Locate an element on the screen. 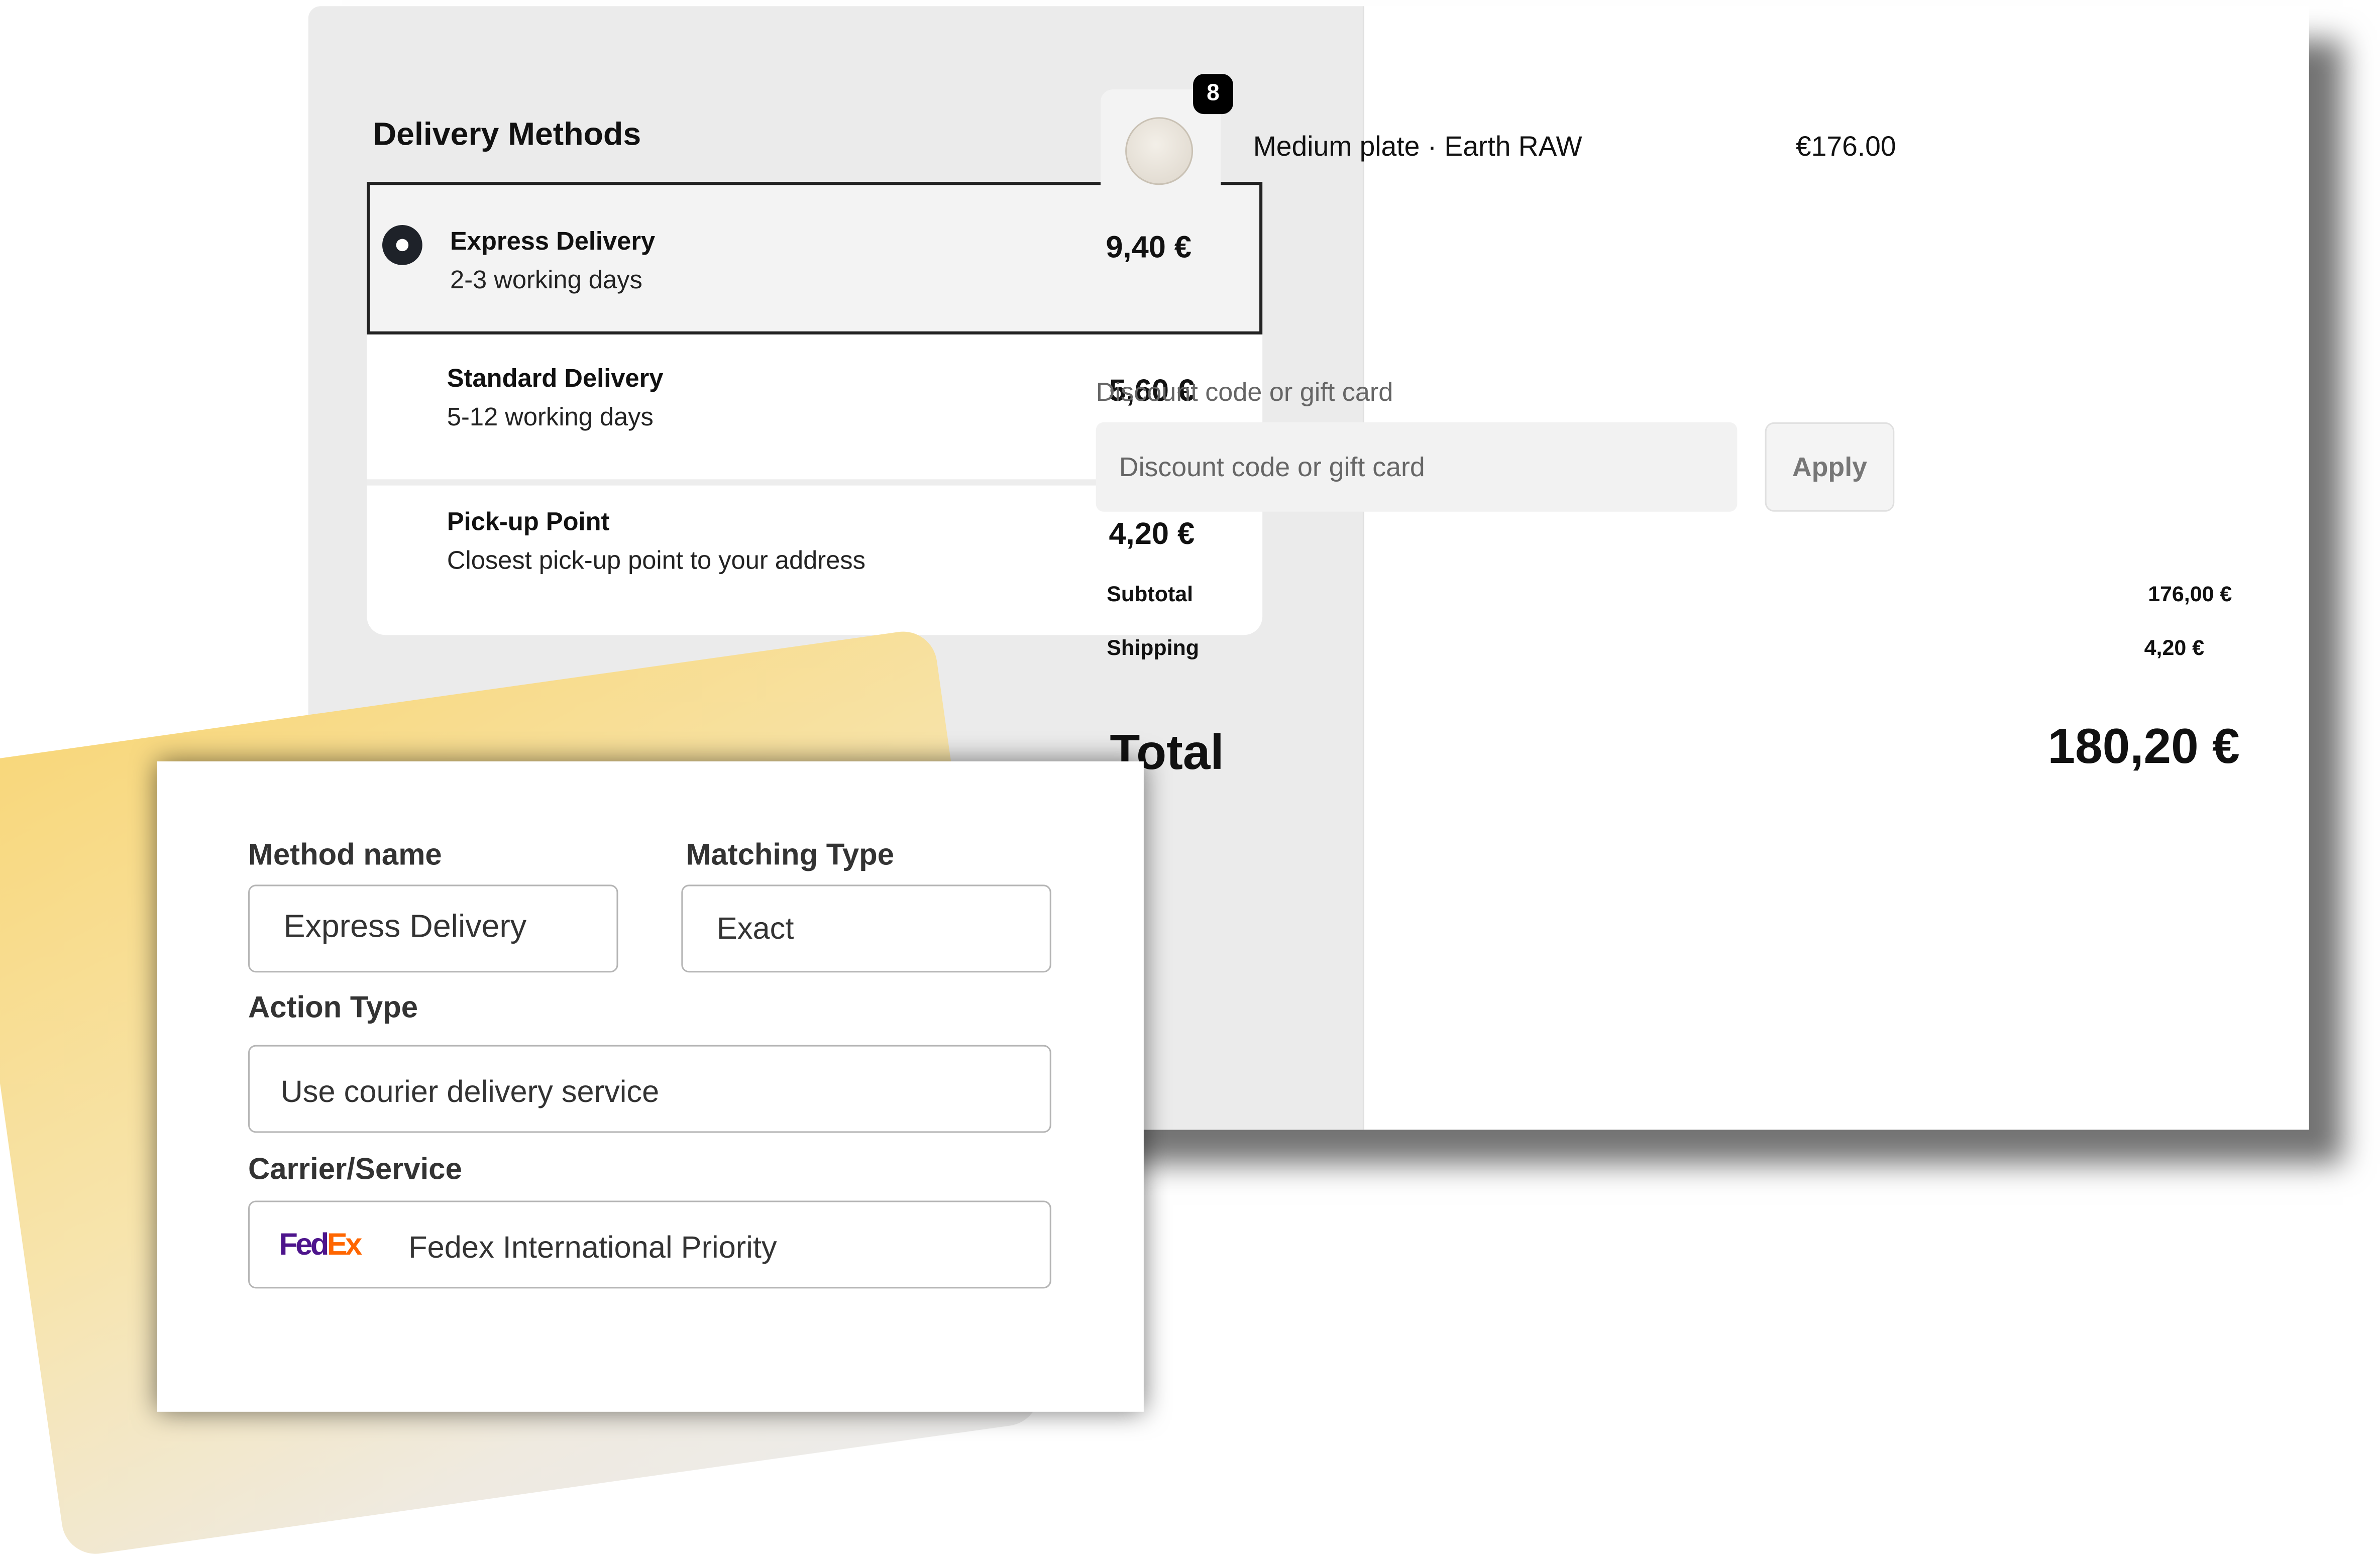  action-type-field: Use courier delivery service is located at coordinates (649, 1089).